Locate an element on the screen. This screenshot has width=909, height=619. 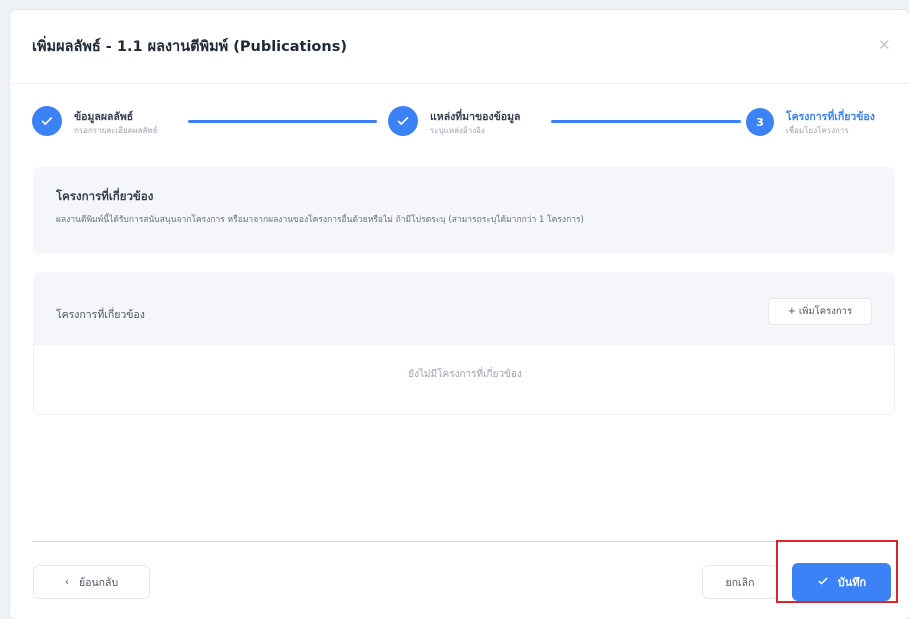
step-2-subtitle: ระบุแหล่งอ้างอิง is located at coordinates (457, 130).